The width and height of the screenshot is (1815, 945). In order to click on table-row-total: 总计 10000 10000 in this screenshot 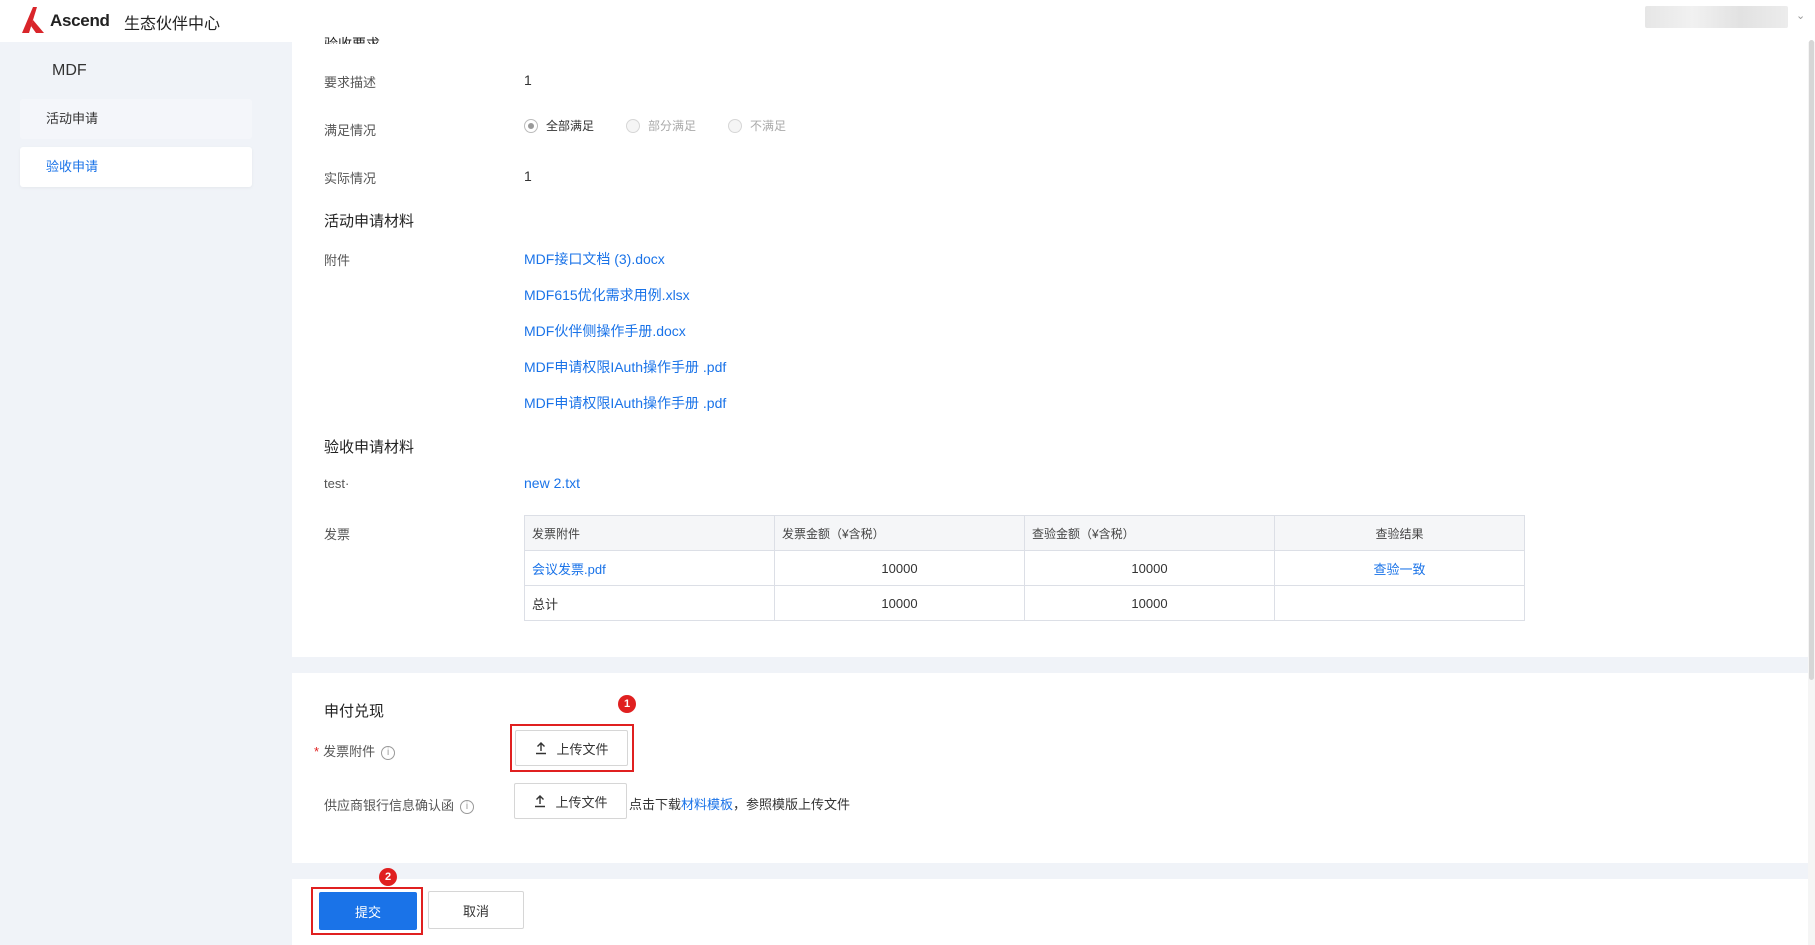, I will do `click(1024, 603)`.